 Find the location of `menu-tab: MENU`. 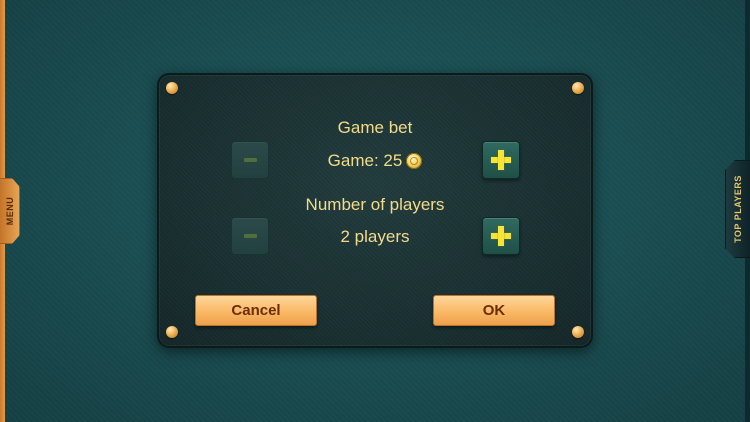

menu-tab: MENU is located at coordinates (10, 211).